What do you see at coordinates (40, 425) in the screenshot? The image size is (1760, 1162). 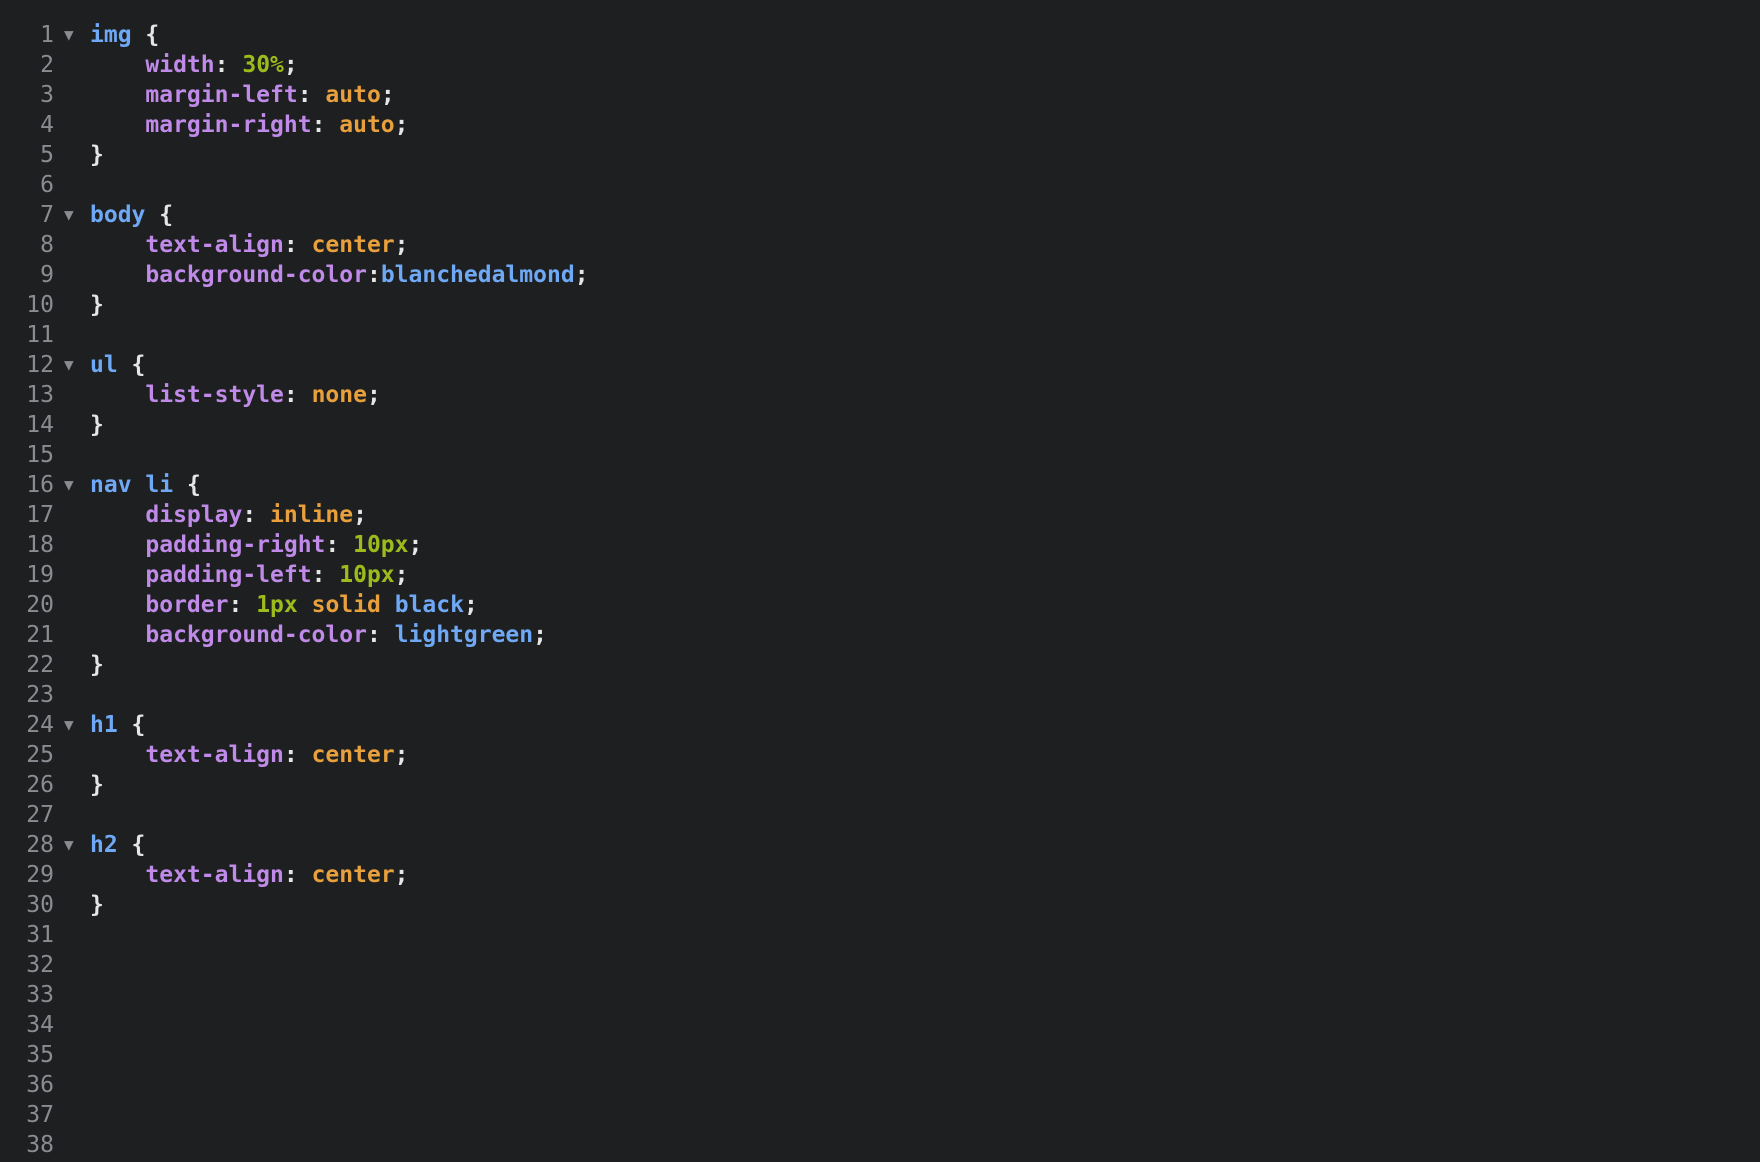 I see `line-number: 14` at bounding box center [40, 425].